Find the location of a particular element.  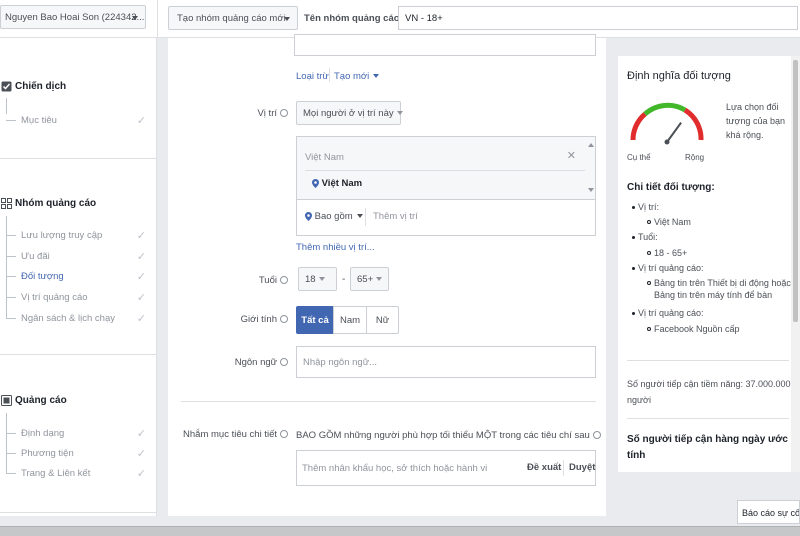

sidebar-item-page-link: Trang & Liên kết ✓ is located at coordinates (75, 474).